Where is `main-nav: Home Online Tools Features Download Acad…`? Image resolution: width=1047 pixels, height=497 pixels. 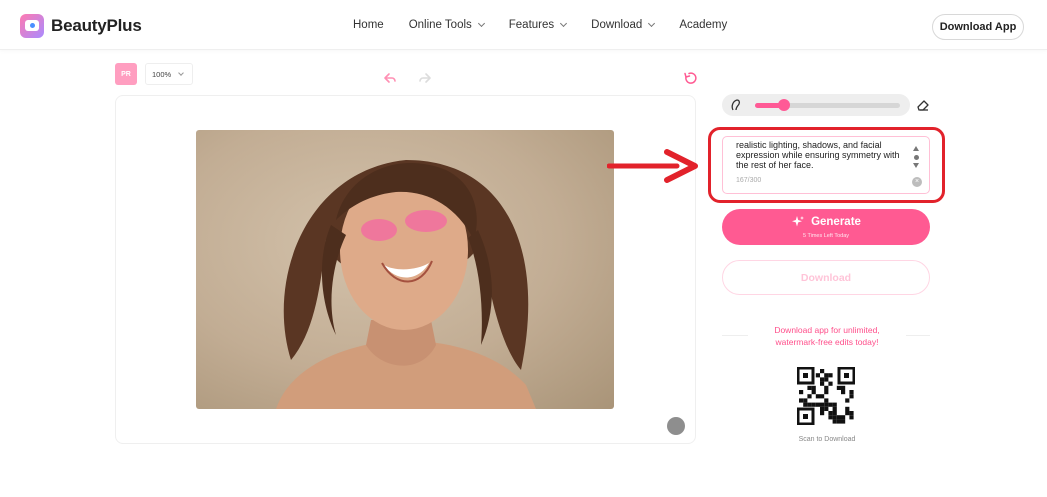 main-nav: Home Online Tools Features Download Acad… is located at coordinates (552, 25).